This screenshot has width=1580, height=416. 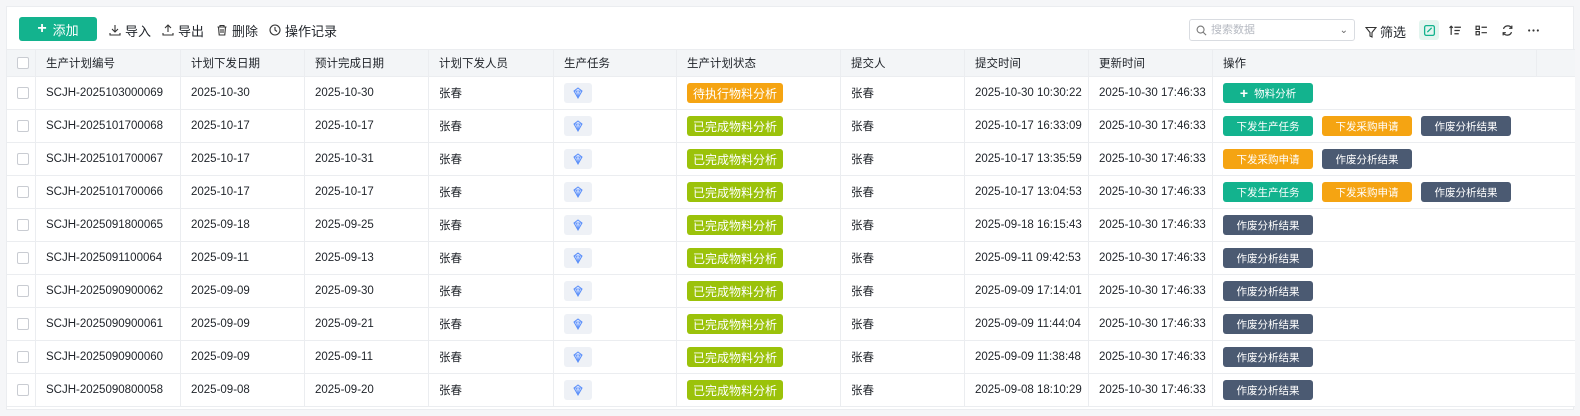 What do you see at coordinates (1152, 390) in the screenshot?
I see `update-time-text: 2025-10-30 17:46:33` at bounding box center [1152, 390].